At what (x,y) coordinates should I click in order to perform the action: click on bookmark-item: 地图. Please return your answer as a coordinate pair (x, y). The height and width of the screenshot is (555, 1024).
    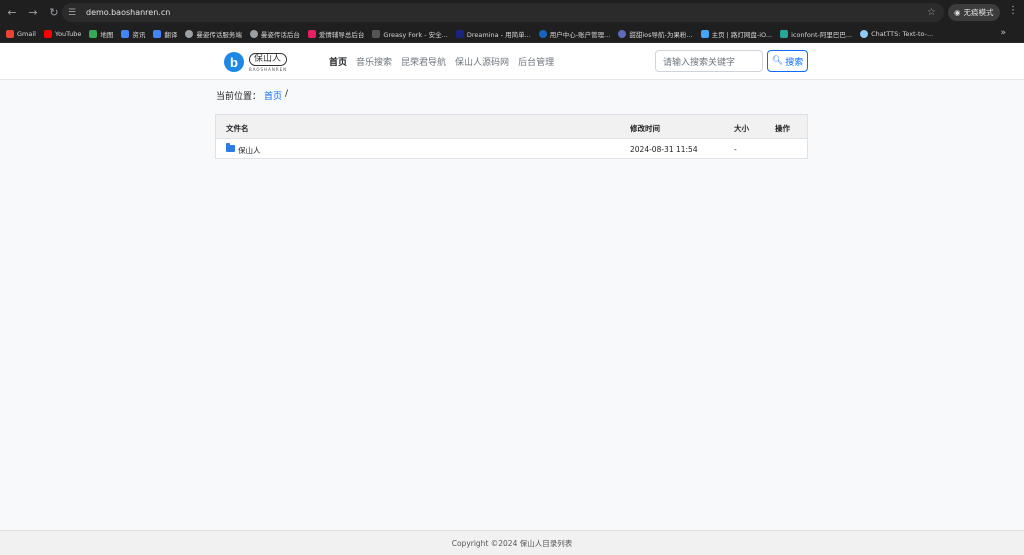
    Looking at the image, I should click on (101, 34).